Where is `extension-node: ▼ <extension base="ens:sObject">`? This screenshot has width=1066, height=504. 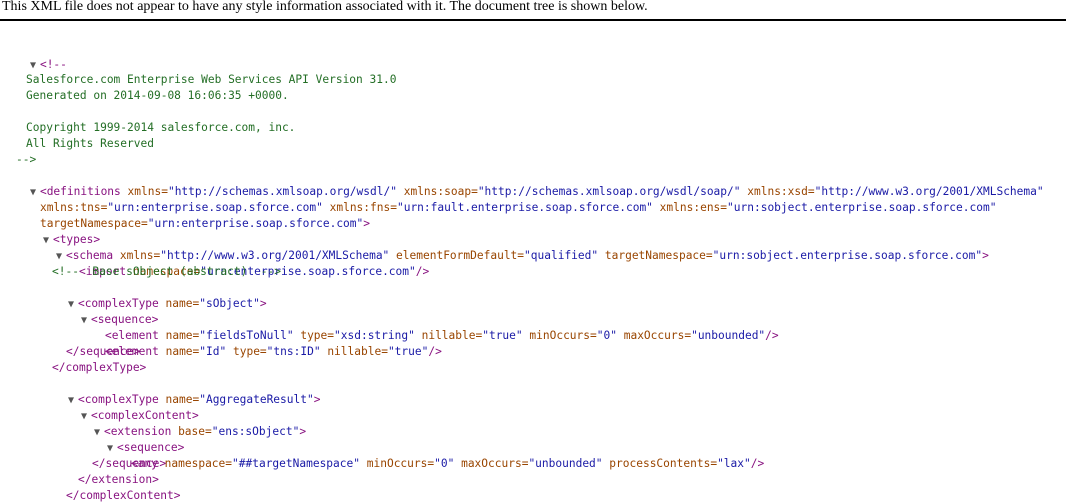
extension-node: ▼ <extension base="ens:sObject"> is located at coordinates (186, 423).